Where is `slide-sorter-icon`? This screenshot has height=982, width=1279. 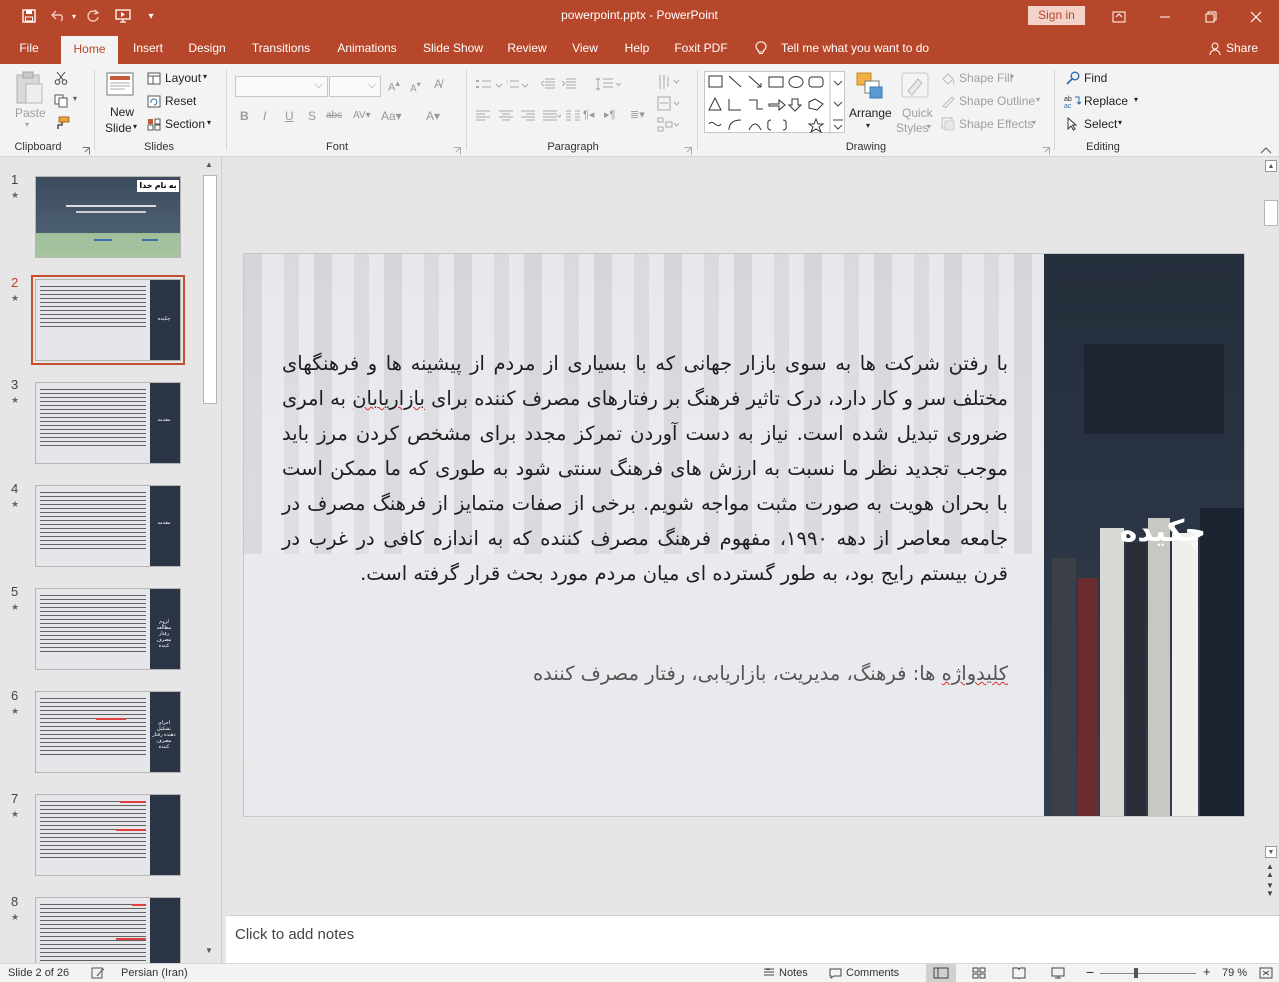 slide-sorter-icon is located at coordinates (979, 974).